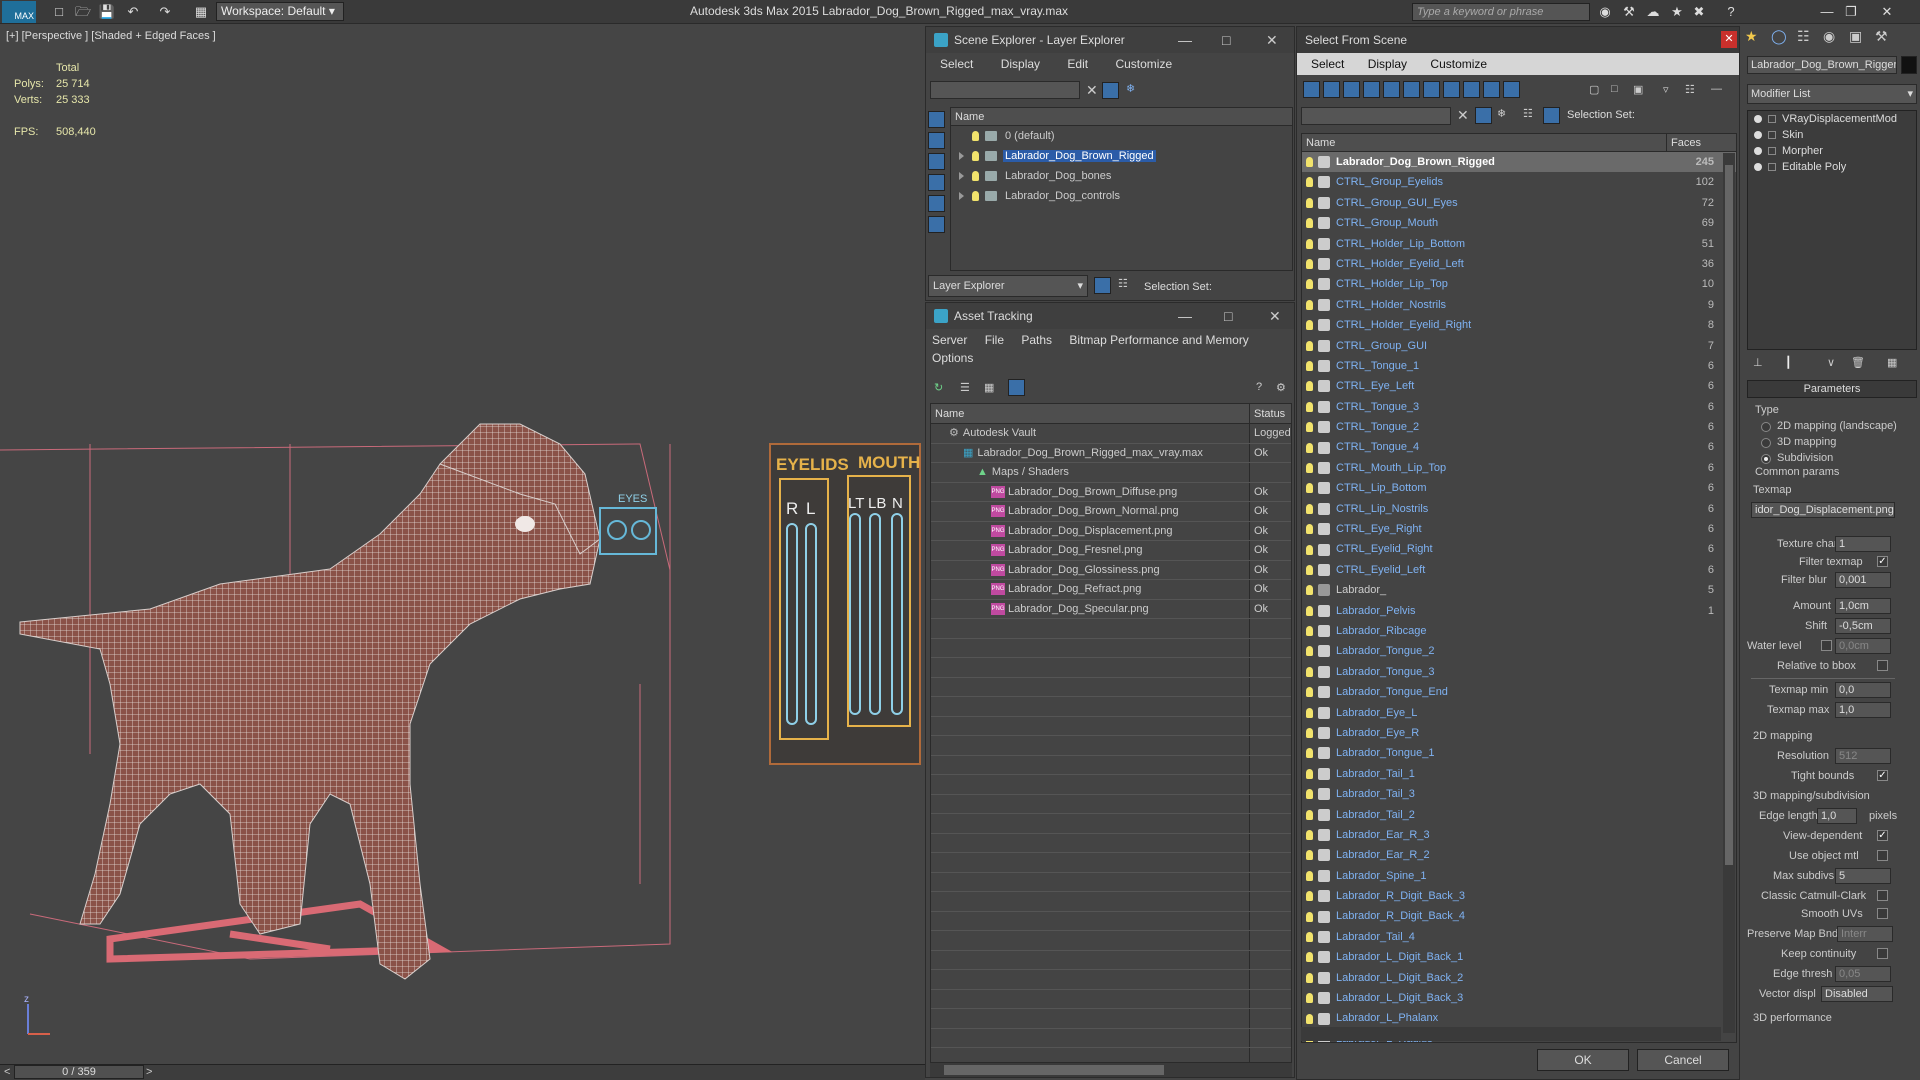 The image size is (1920, 1080). I want to click on save-icon: 💾, so click(107, 12).